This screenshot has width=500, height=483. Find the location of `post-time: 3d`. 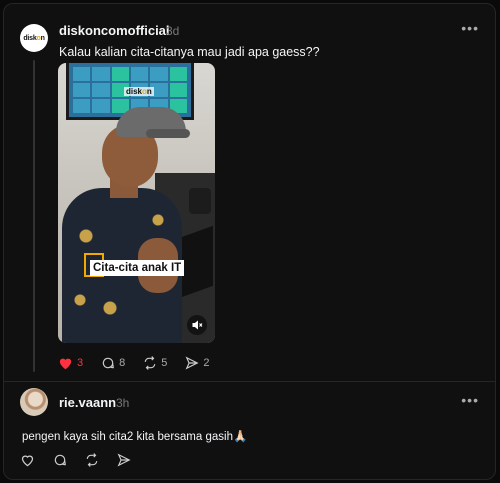

post-time: 3d is located at coordinates (172, 31).